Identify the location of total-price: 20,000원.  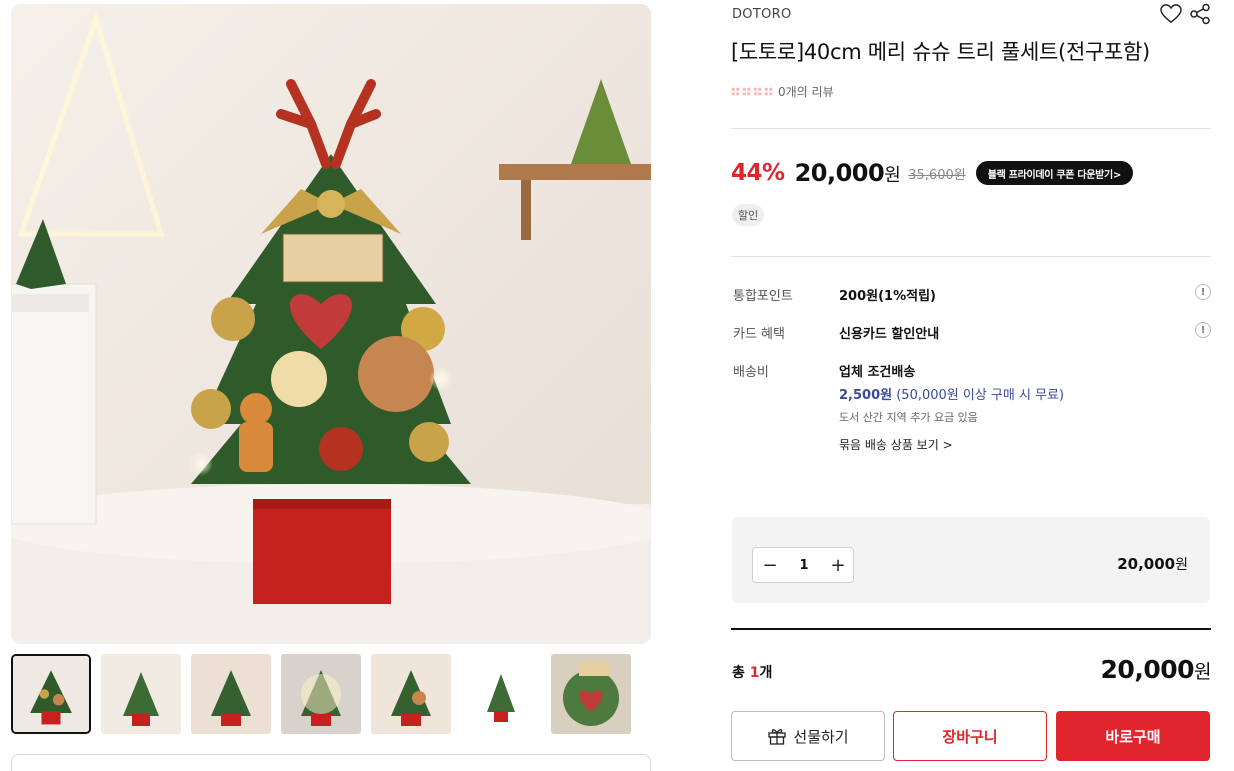
(1156, 669).